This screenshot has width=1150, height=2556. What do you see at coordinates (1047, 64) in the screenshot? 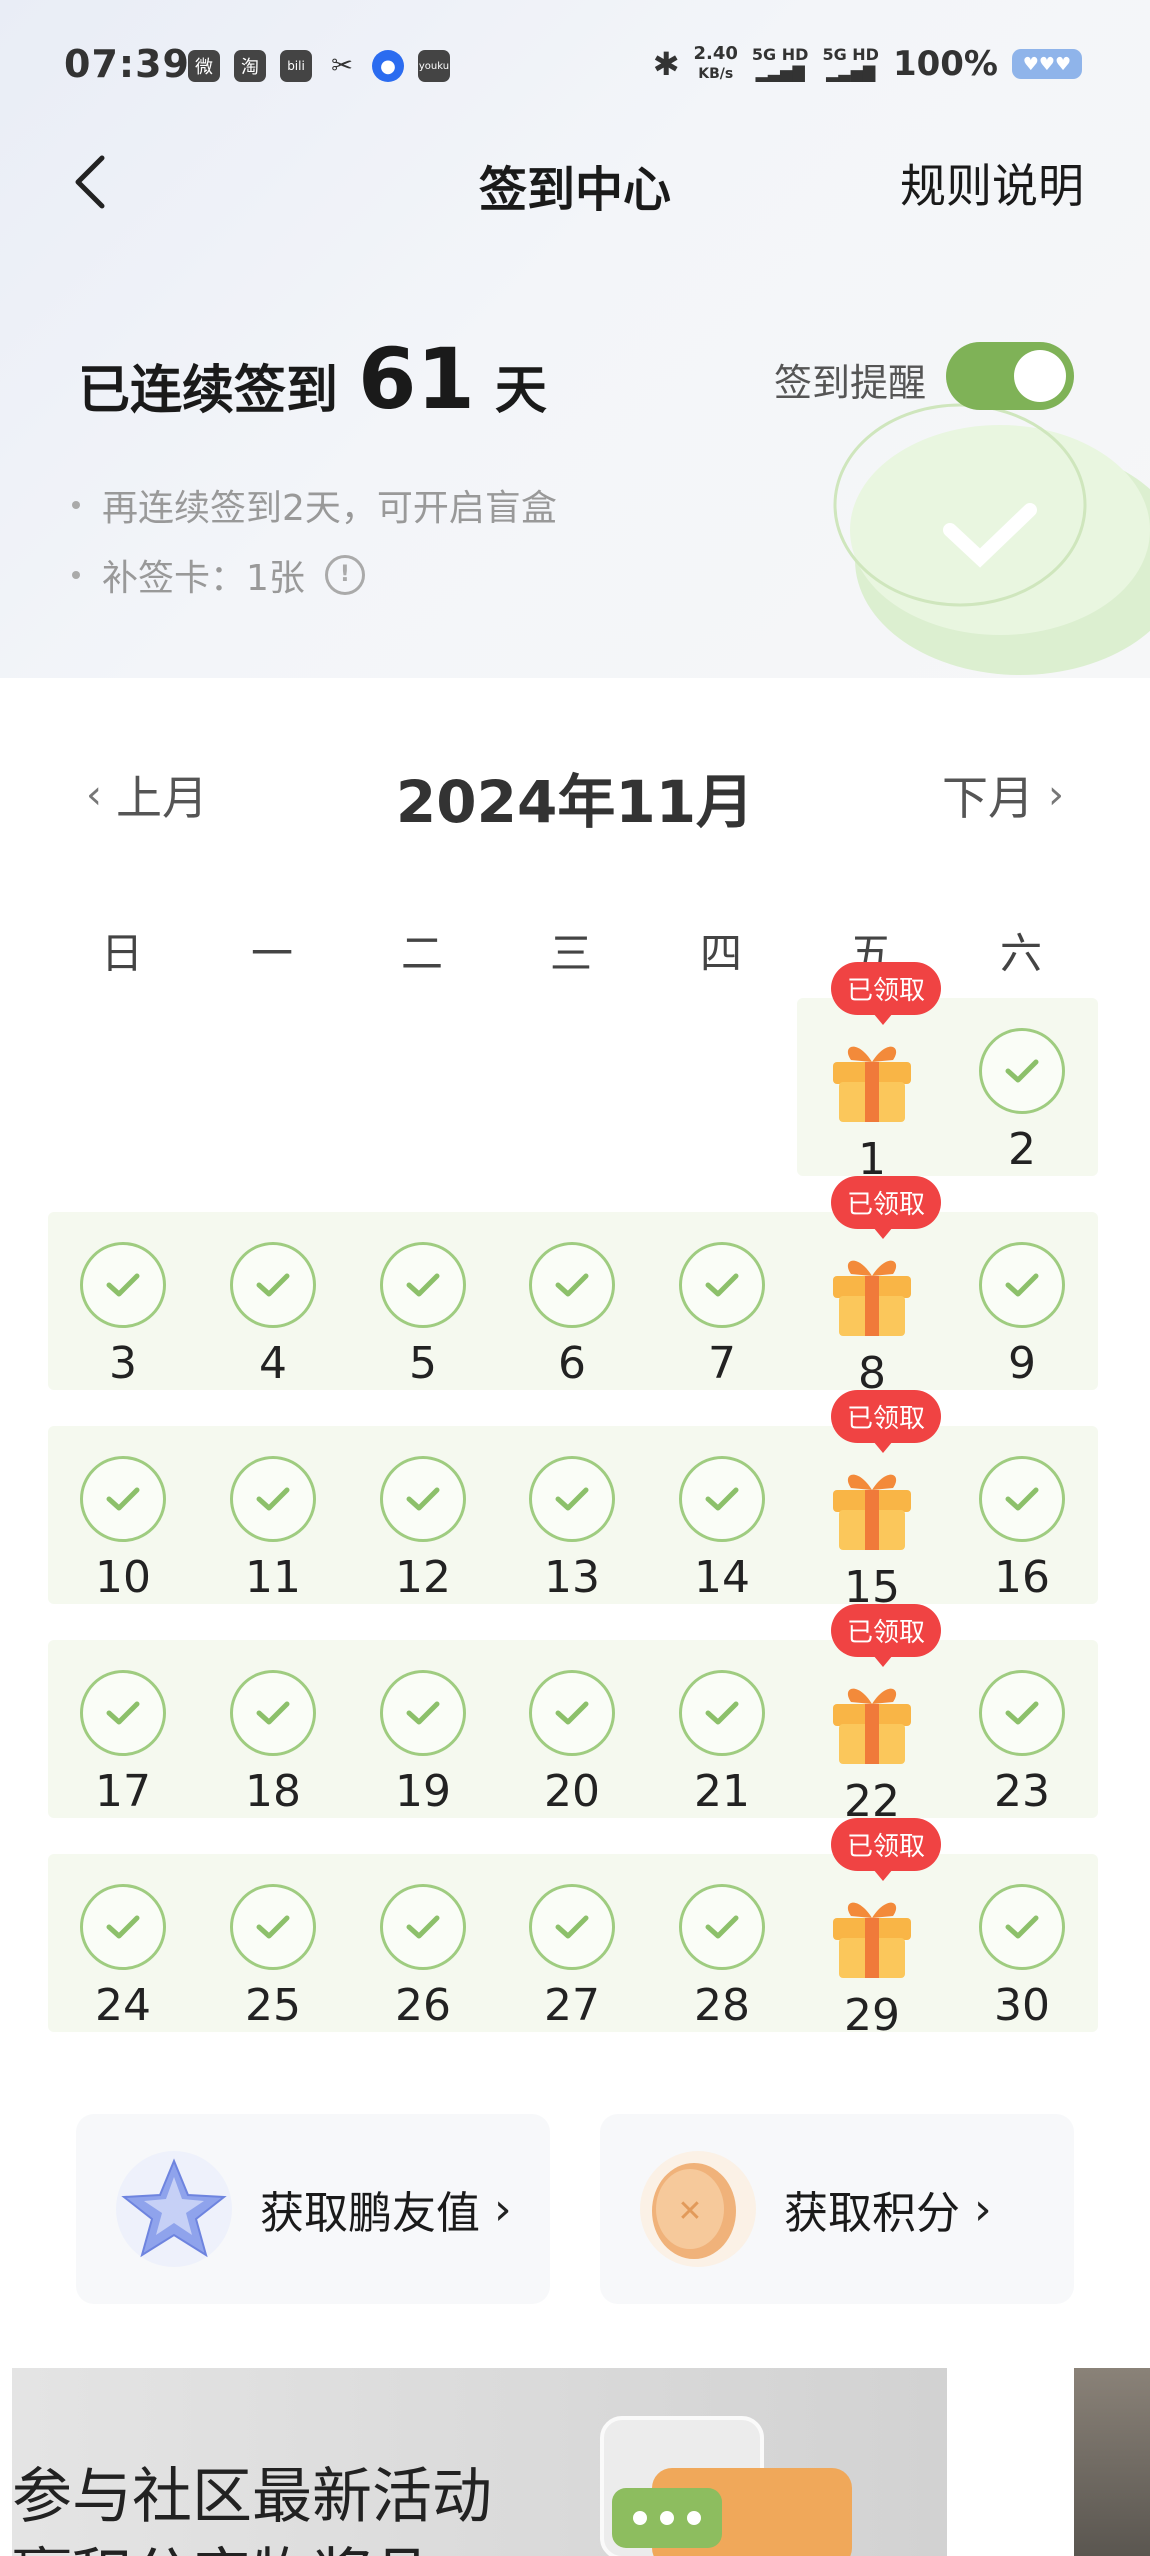
I see `battery-icon: ♥♥♥` at bounding box center [1047, 64].